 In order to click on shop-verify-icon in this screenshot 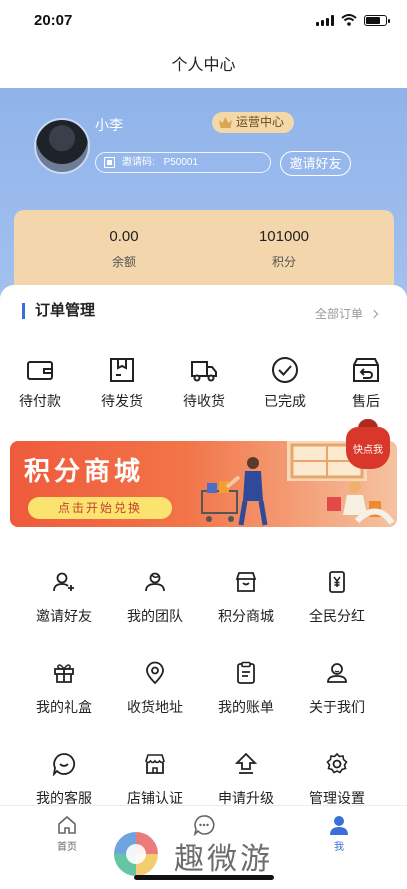, I will do `click(155, 764)`.